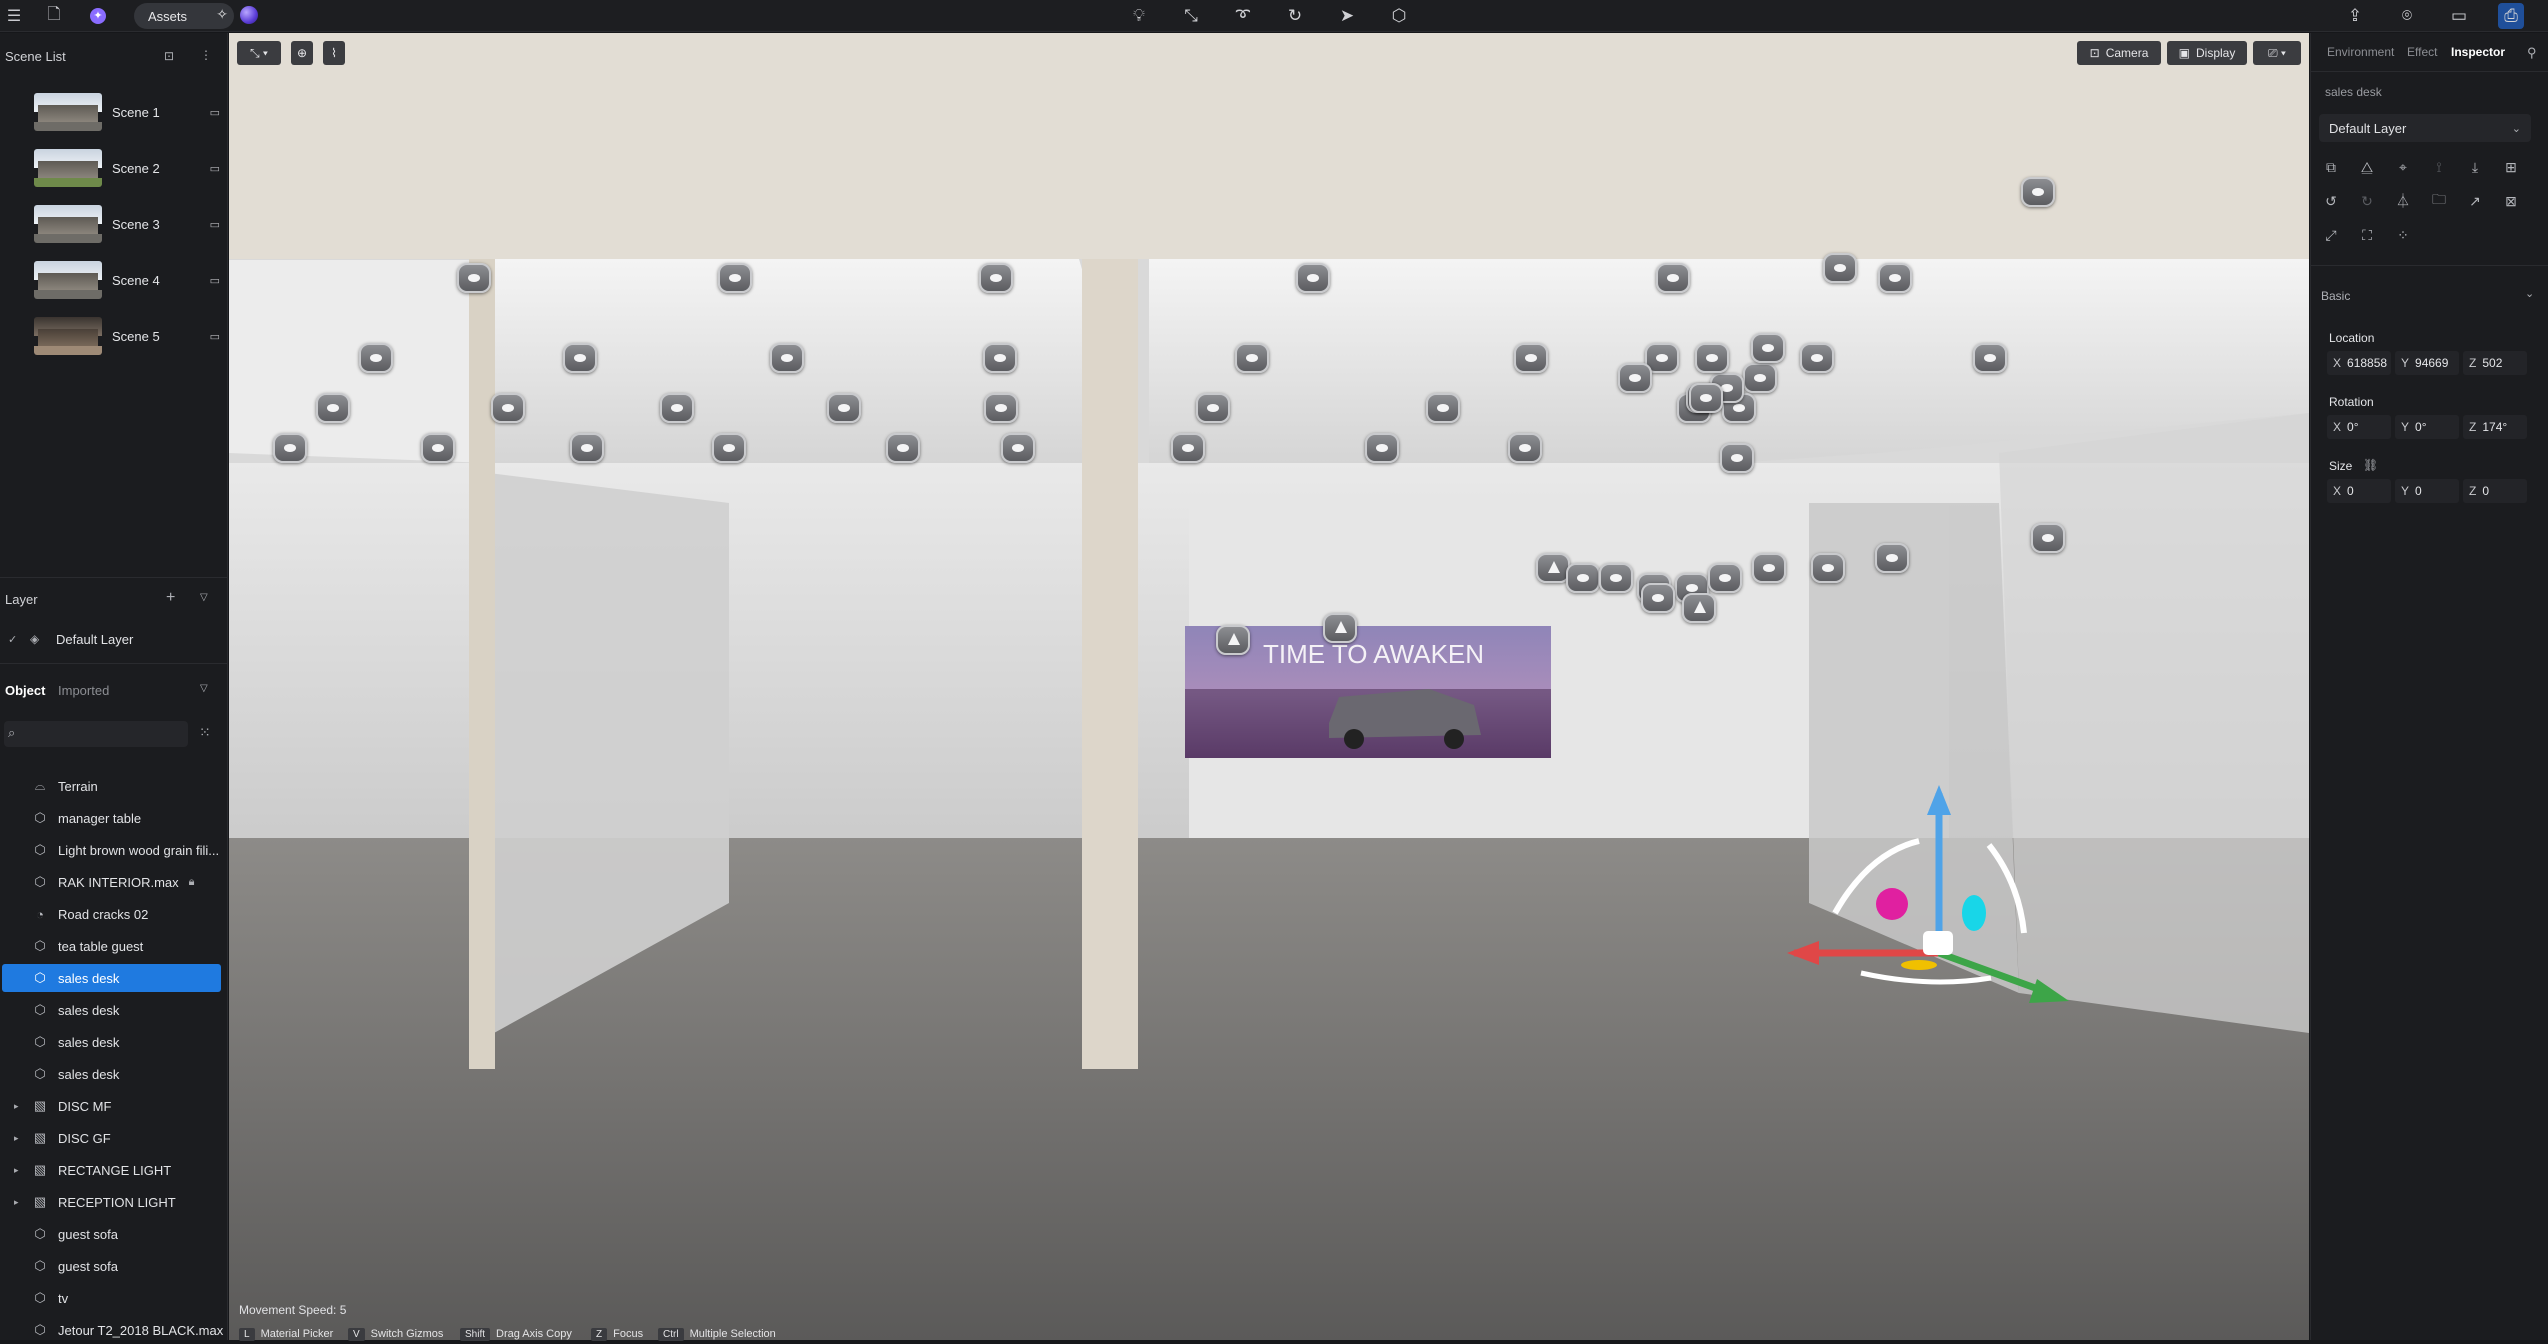 Image resolution: width=2548 pixels, height=1344 pixels. I want to click on new-file-icon: 🗋, so click(54, 16).